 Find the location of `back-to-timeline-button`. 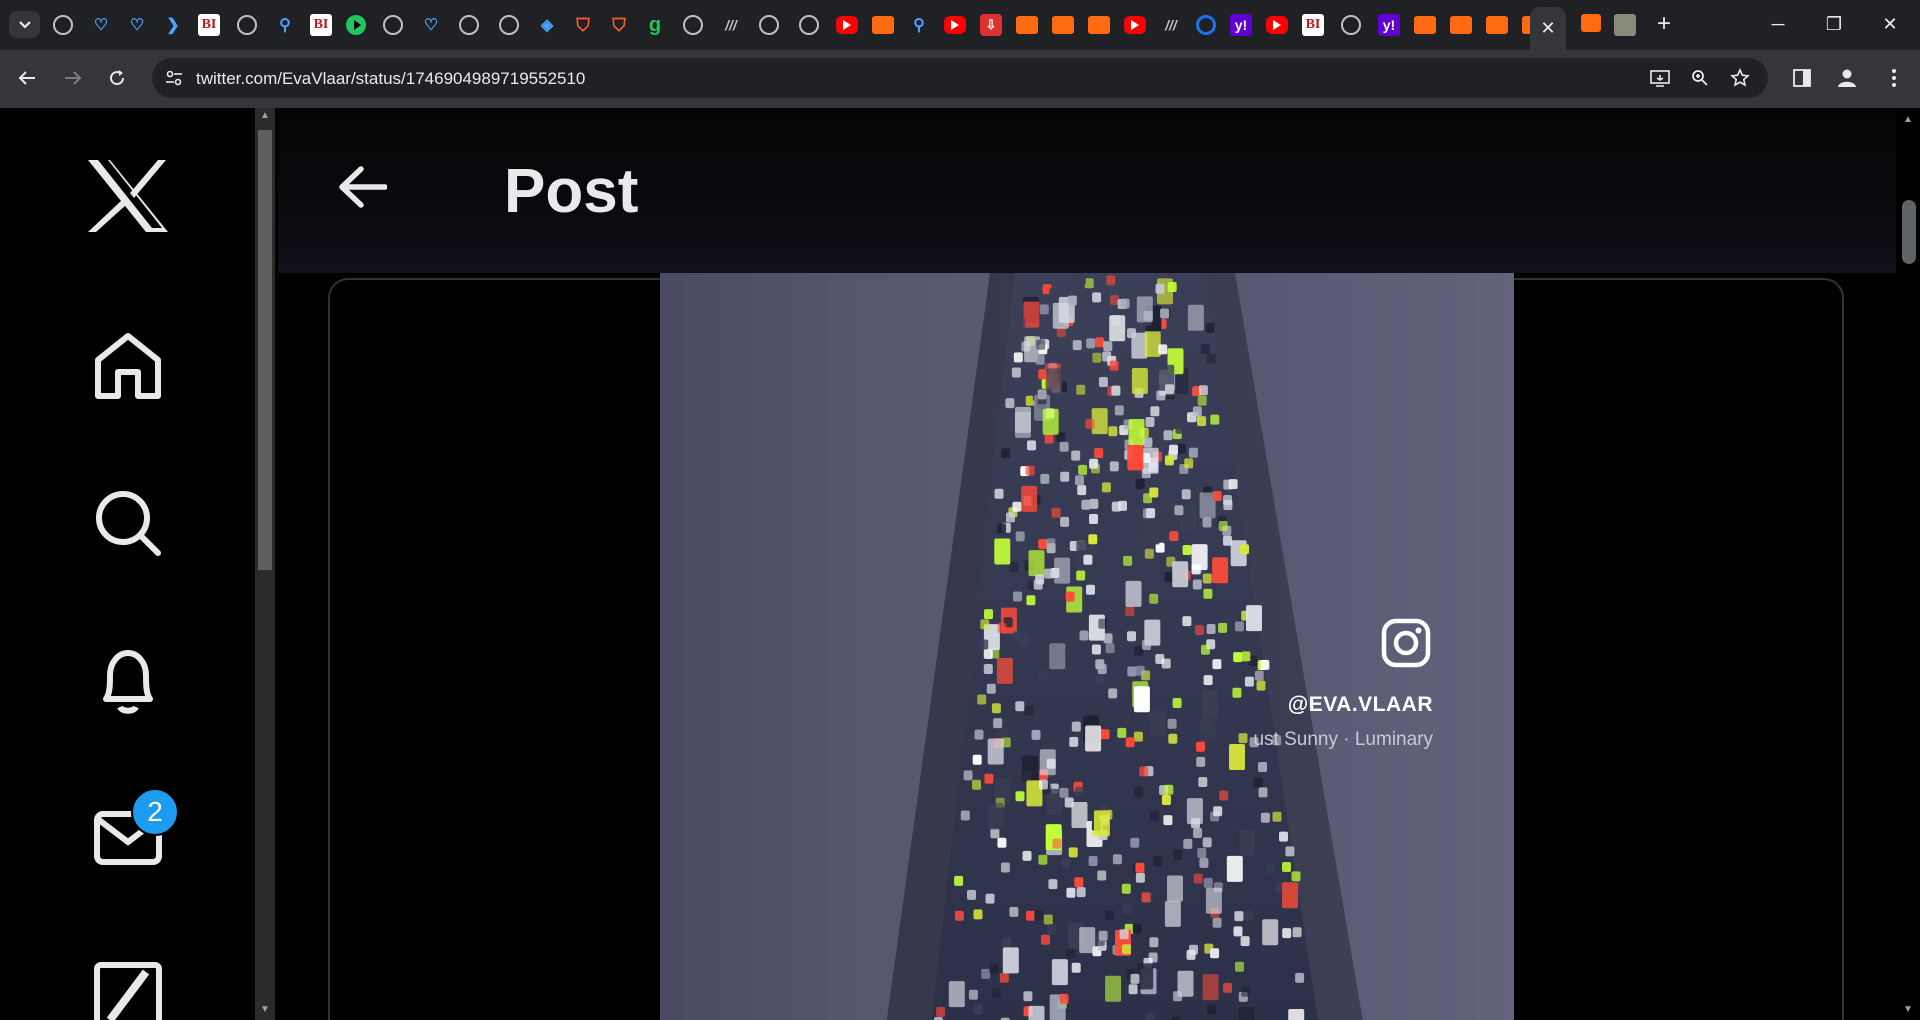

back-to-timeline-button is located at coordinates (362, 187).